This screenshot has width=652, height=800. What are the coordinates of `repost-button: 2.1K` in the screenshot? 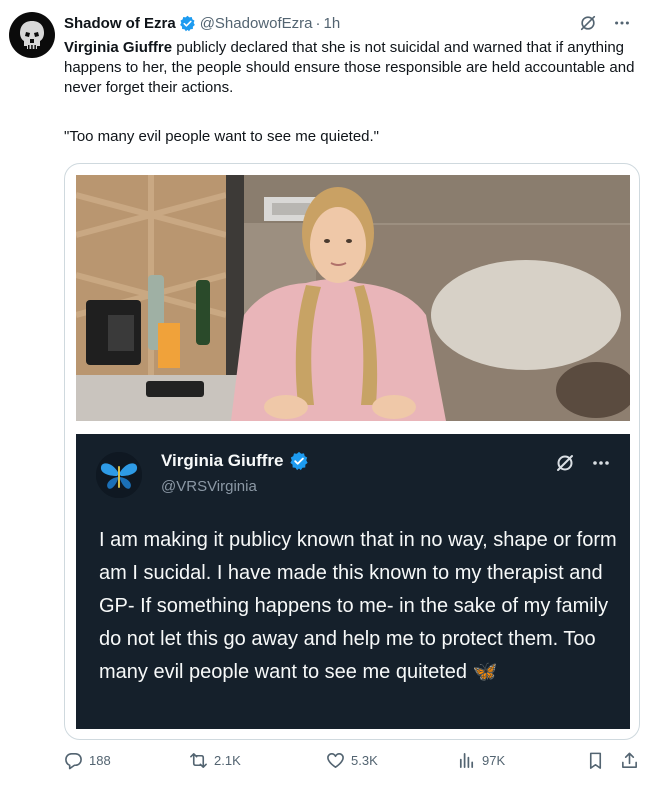 It's located at (215, 760).